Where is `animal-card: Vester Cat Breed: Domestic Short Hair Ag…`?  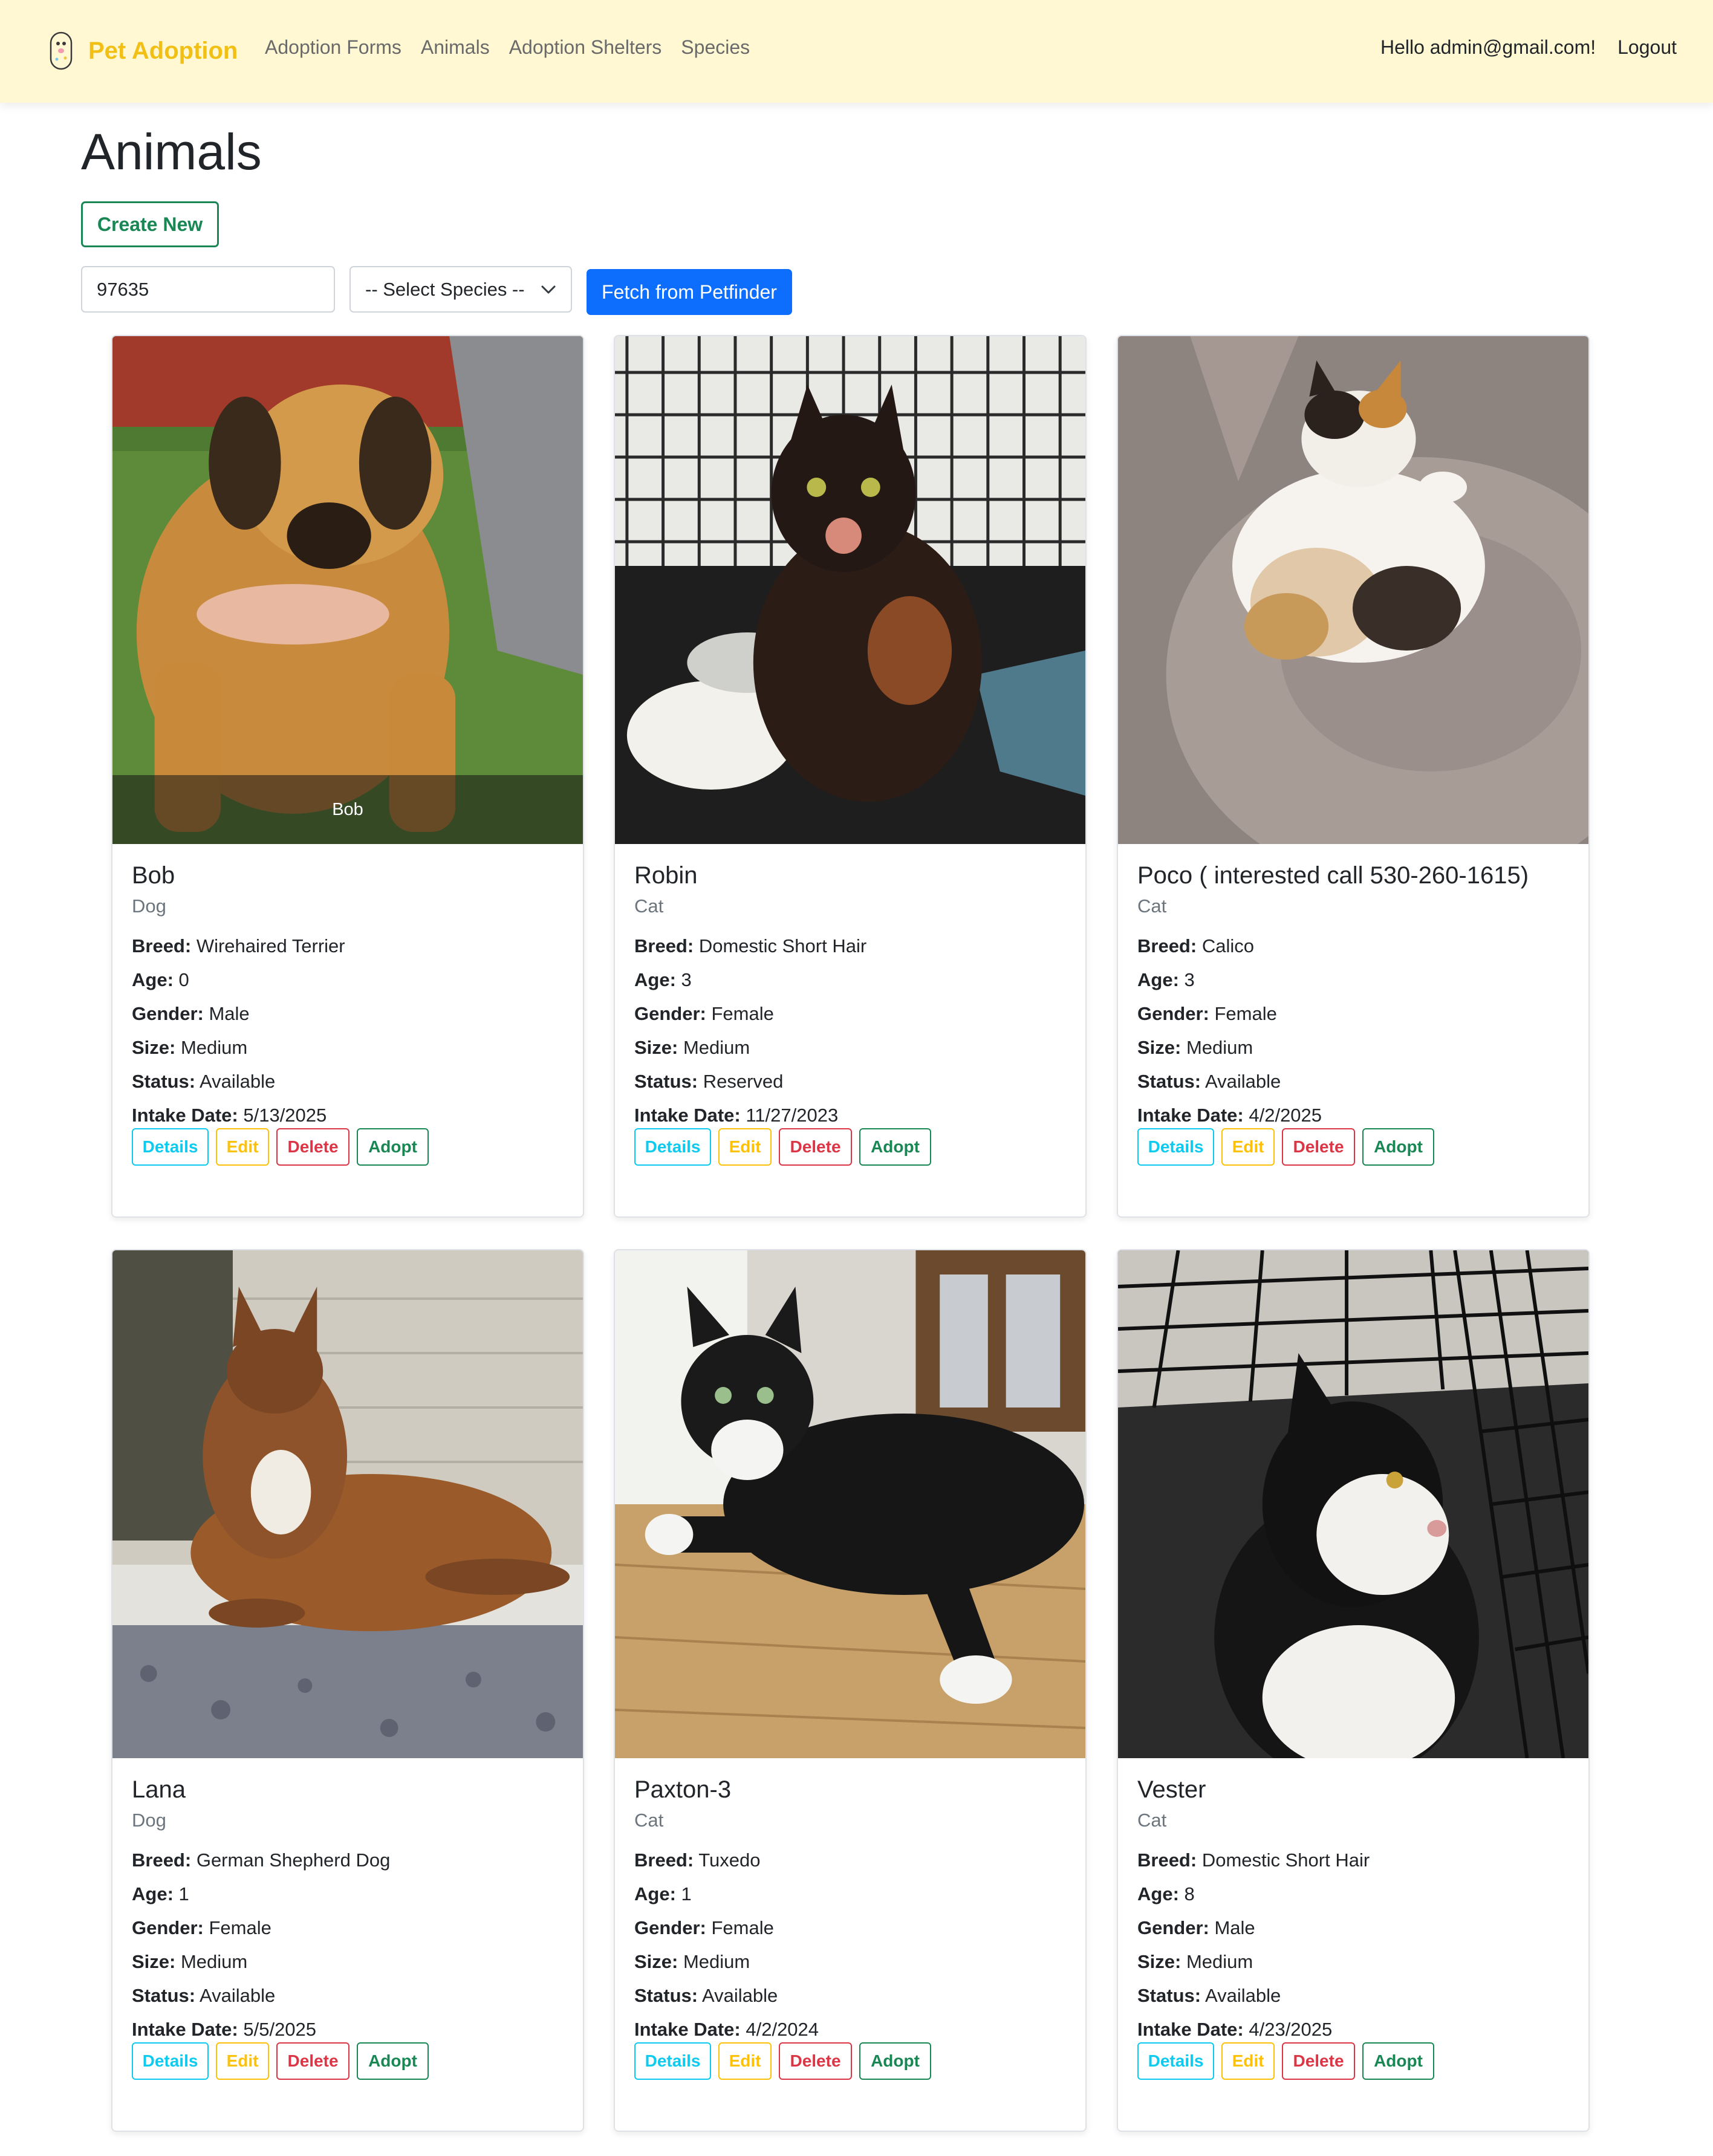
animal-card: Vester Cat Breed: Domestic Short Hair Ag… is located at coordinates (1354, 1690).